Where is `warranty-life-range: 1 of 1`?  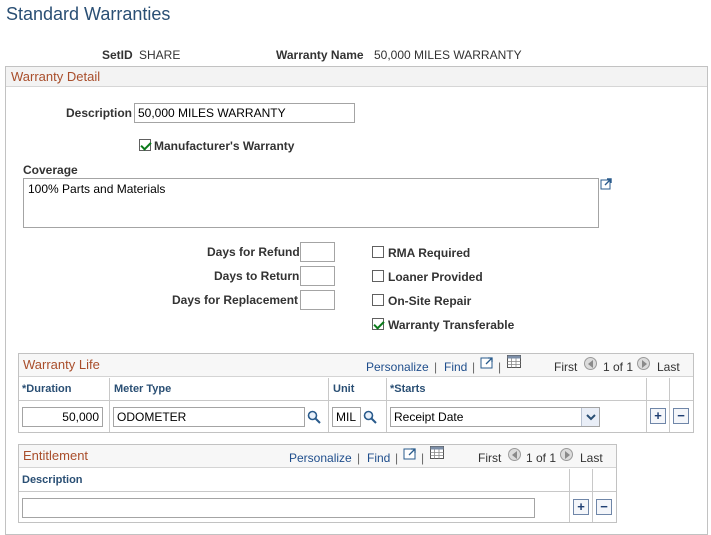 warranty-life-range: 1 of 1 is located at coordinates (618, 367).